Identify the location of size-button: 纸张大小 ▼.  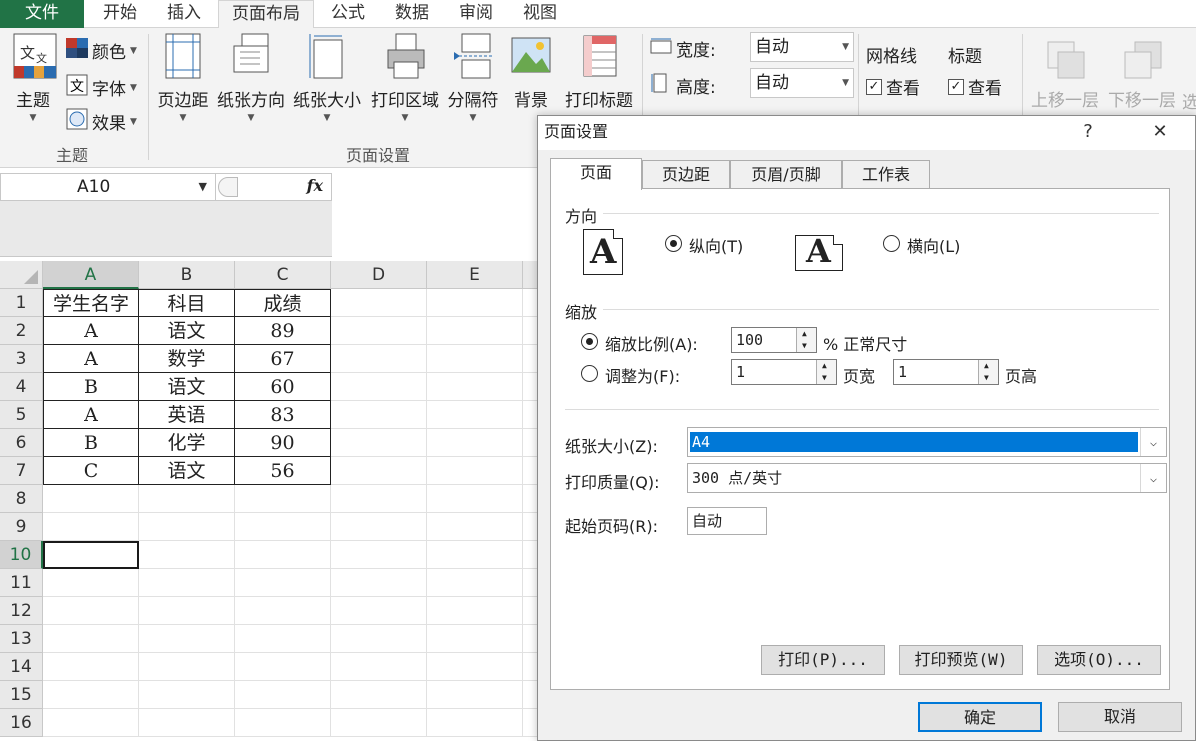
(327, 77).